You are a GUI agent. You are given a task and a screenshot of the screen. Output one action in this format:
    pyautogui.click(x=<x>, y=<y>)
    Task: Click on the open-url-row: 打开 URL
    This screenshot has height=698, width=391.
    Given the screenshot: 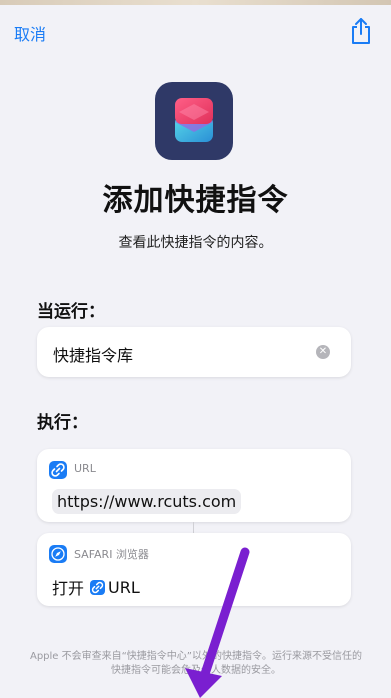 What is the action you would take?
    pyautogui.click(x=96, y=587)
    